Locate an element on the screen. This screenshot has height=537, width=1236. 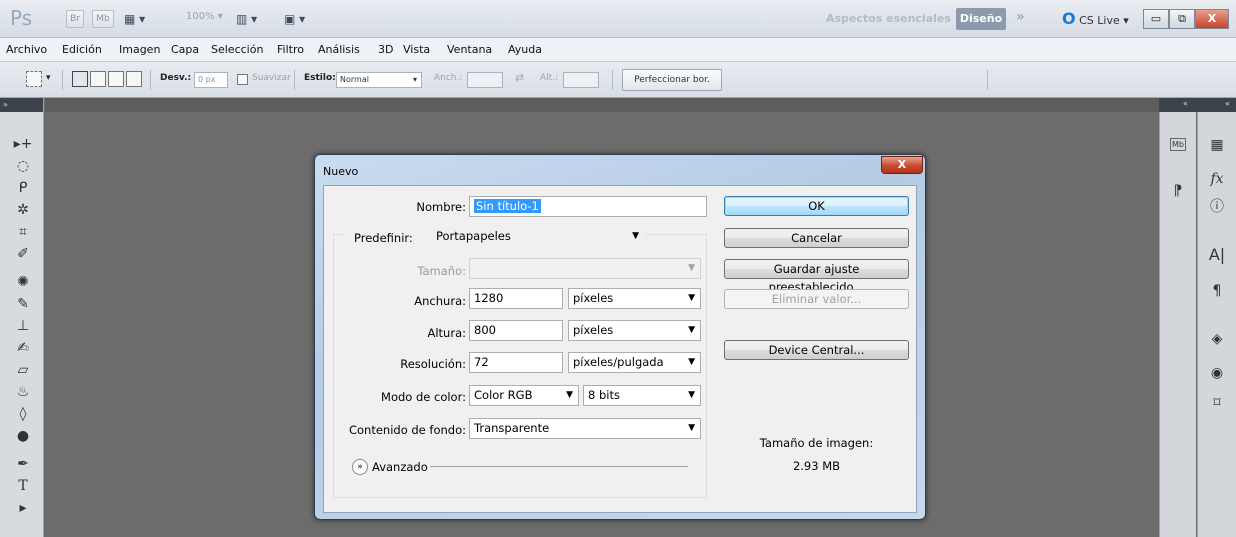
brush-tool-icon: ✎ is located at coordinates (23, 304).